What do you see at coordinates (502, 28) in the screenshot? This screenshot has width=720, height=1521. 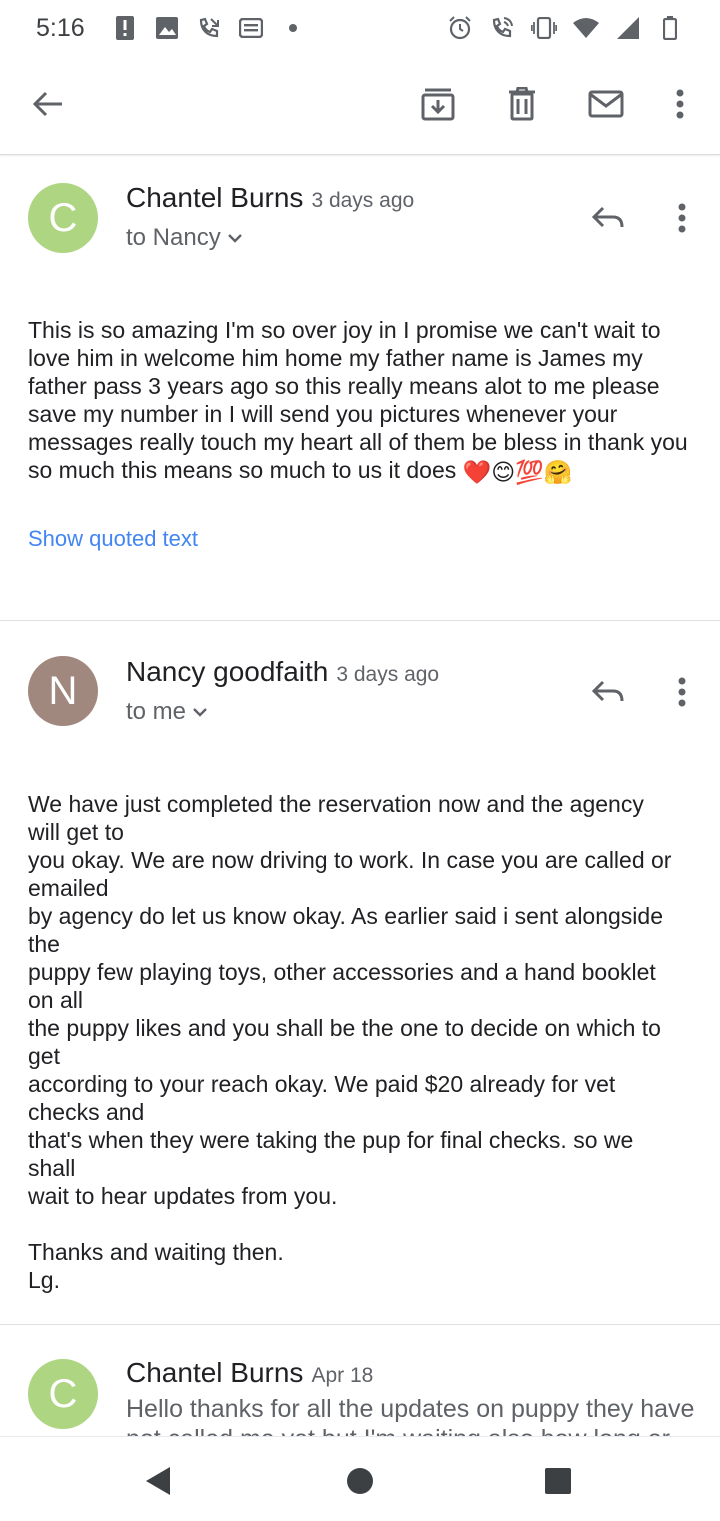 I see `wifi-call-icon` at bounding box center [502, 28].